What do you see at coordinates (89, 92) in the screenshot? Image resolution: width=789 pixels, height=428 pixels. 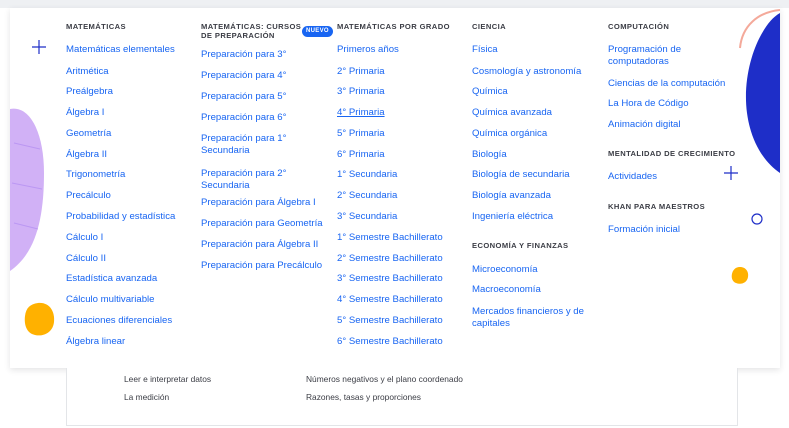 I see `math-link: Preálgebra` at bounding box center [89, 92].